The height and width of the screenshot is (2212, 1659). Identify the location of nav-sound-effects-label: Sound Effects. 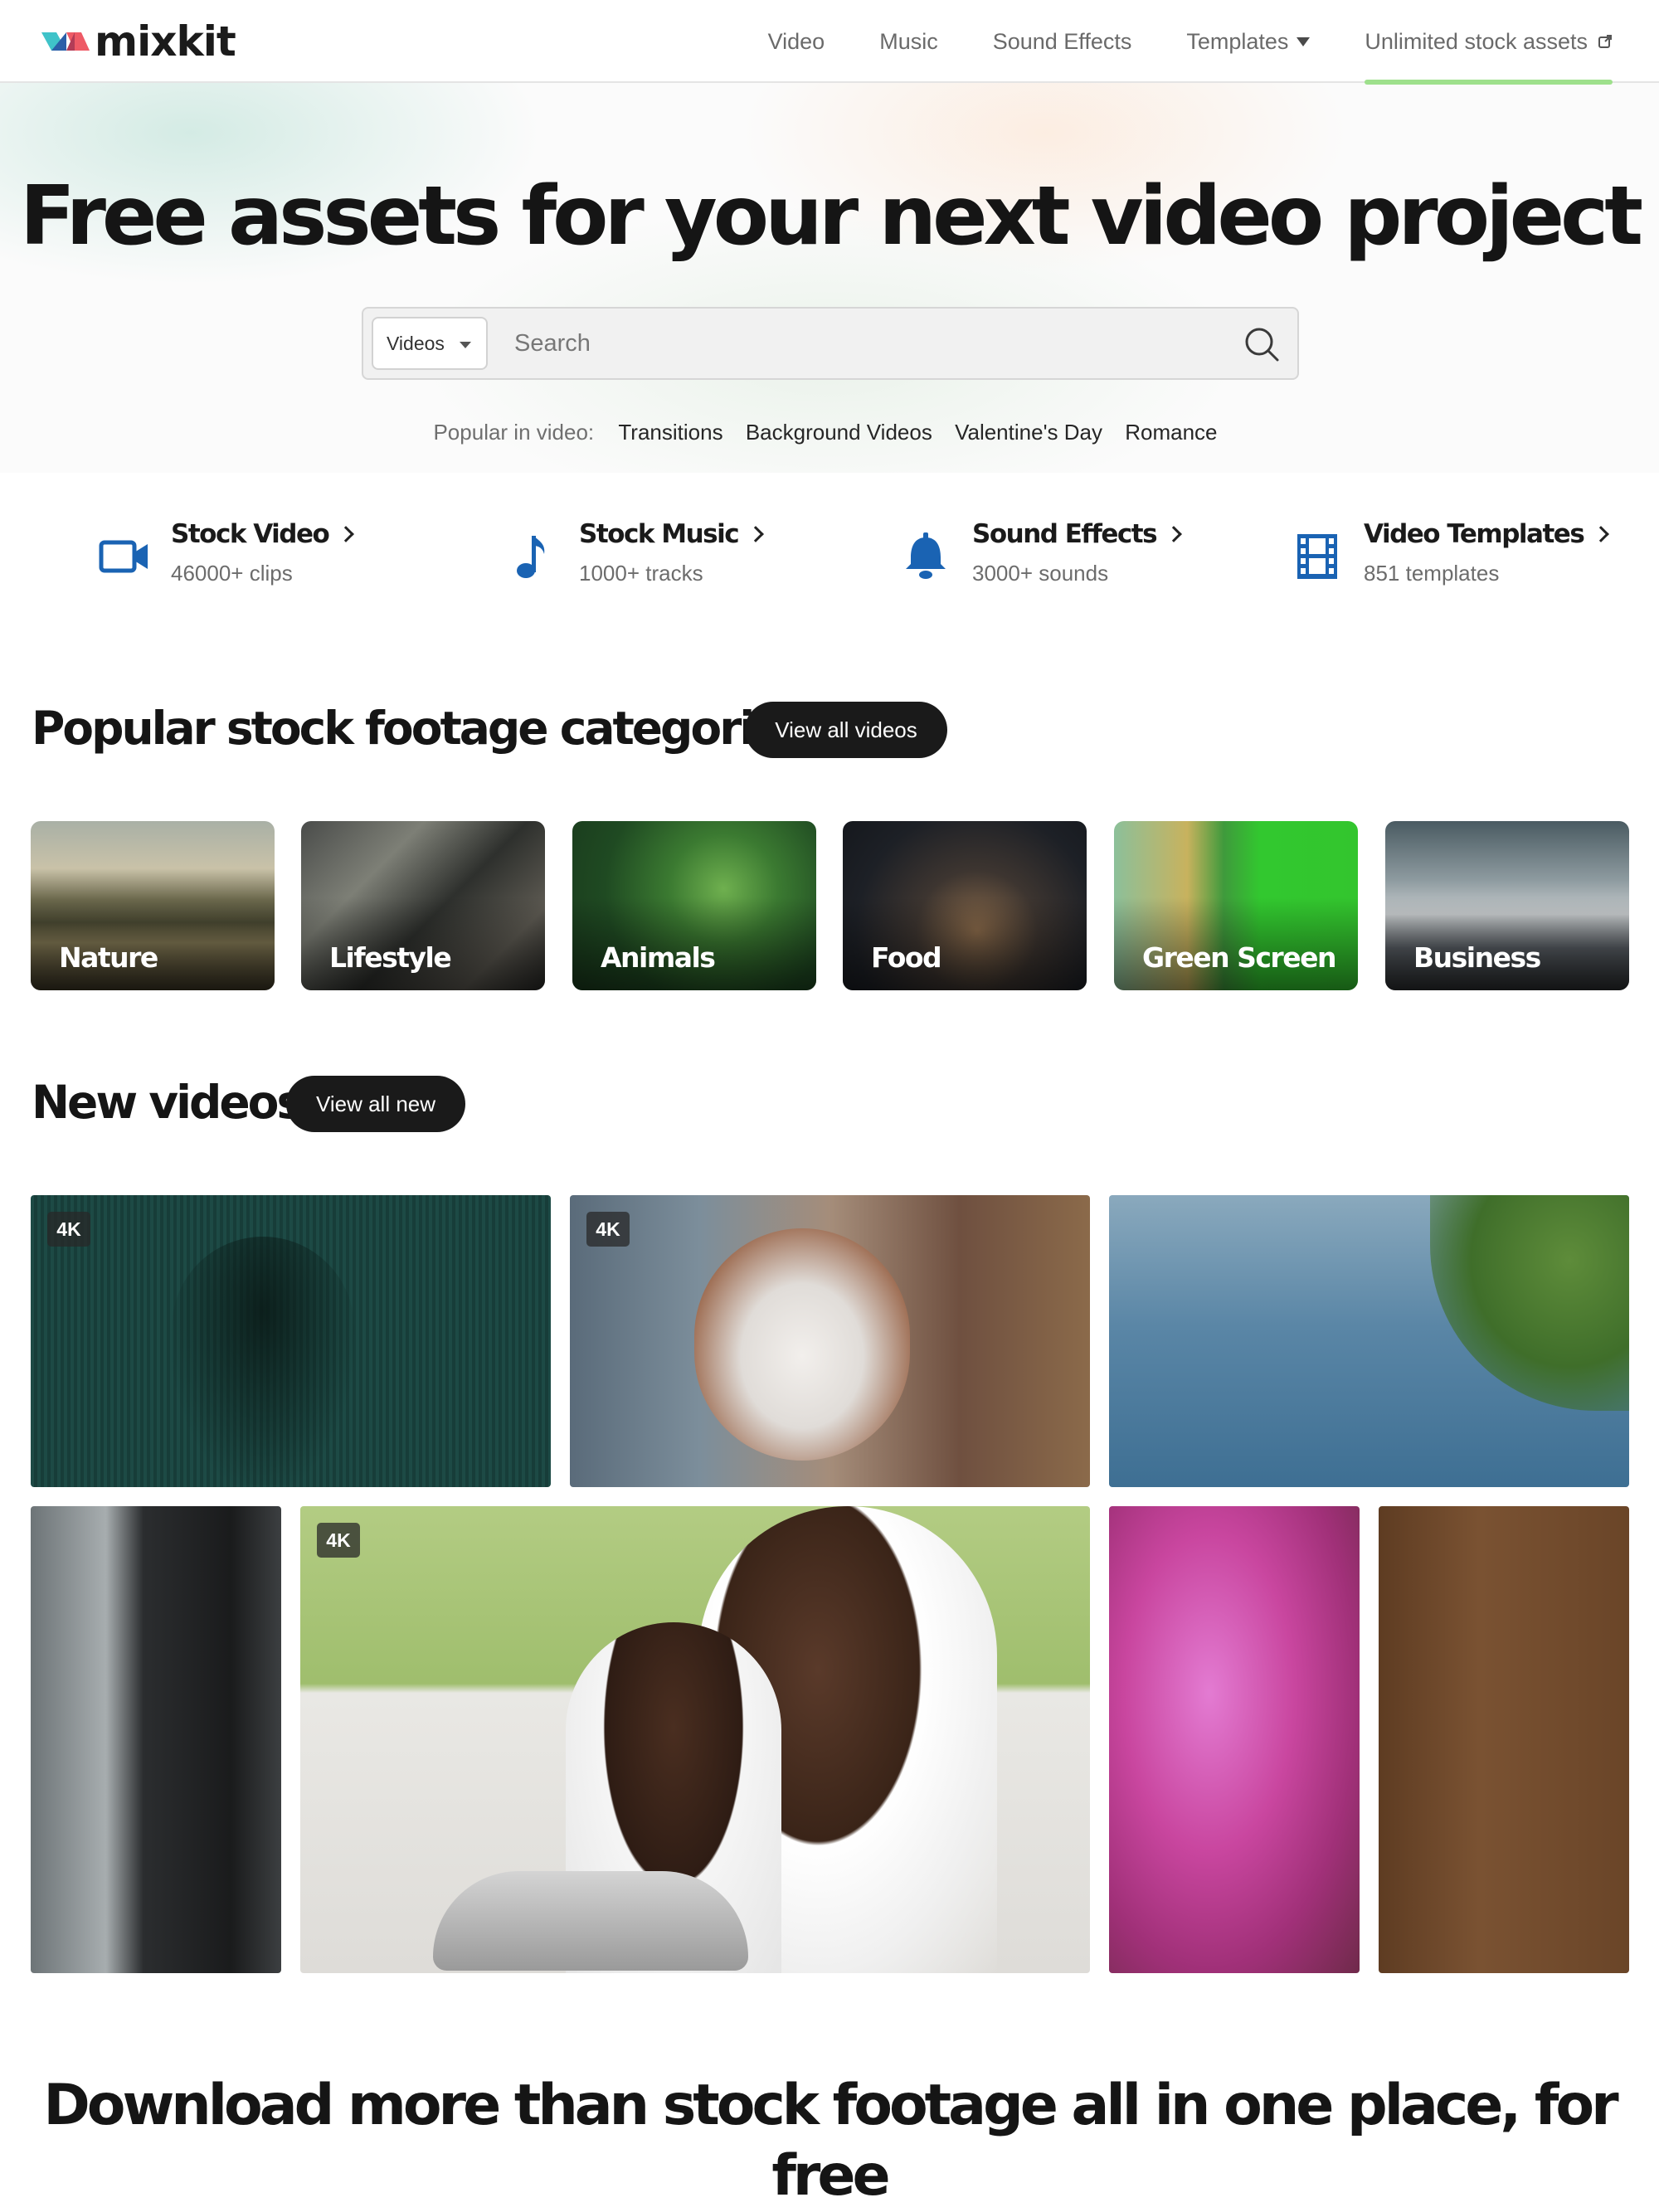
(1062, 41).